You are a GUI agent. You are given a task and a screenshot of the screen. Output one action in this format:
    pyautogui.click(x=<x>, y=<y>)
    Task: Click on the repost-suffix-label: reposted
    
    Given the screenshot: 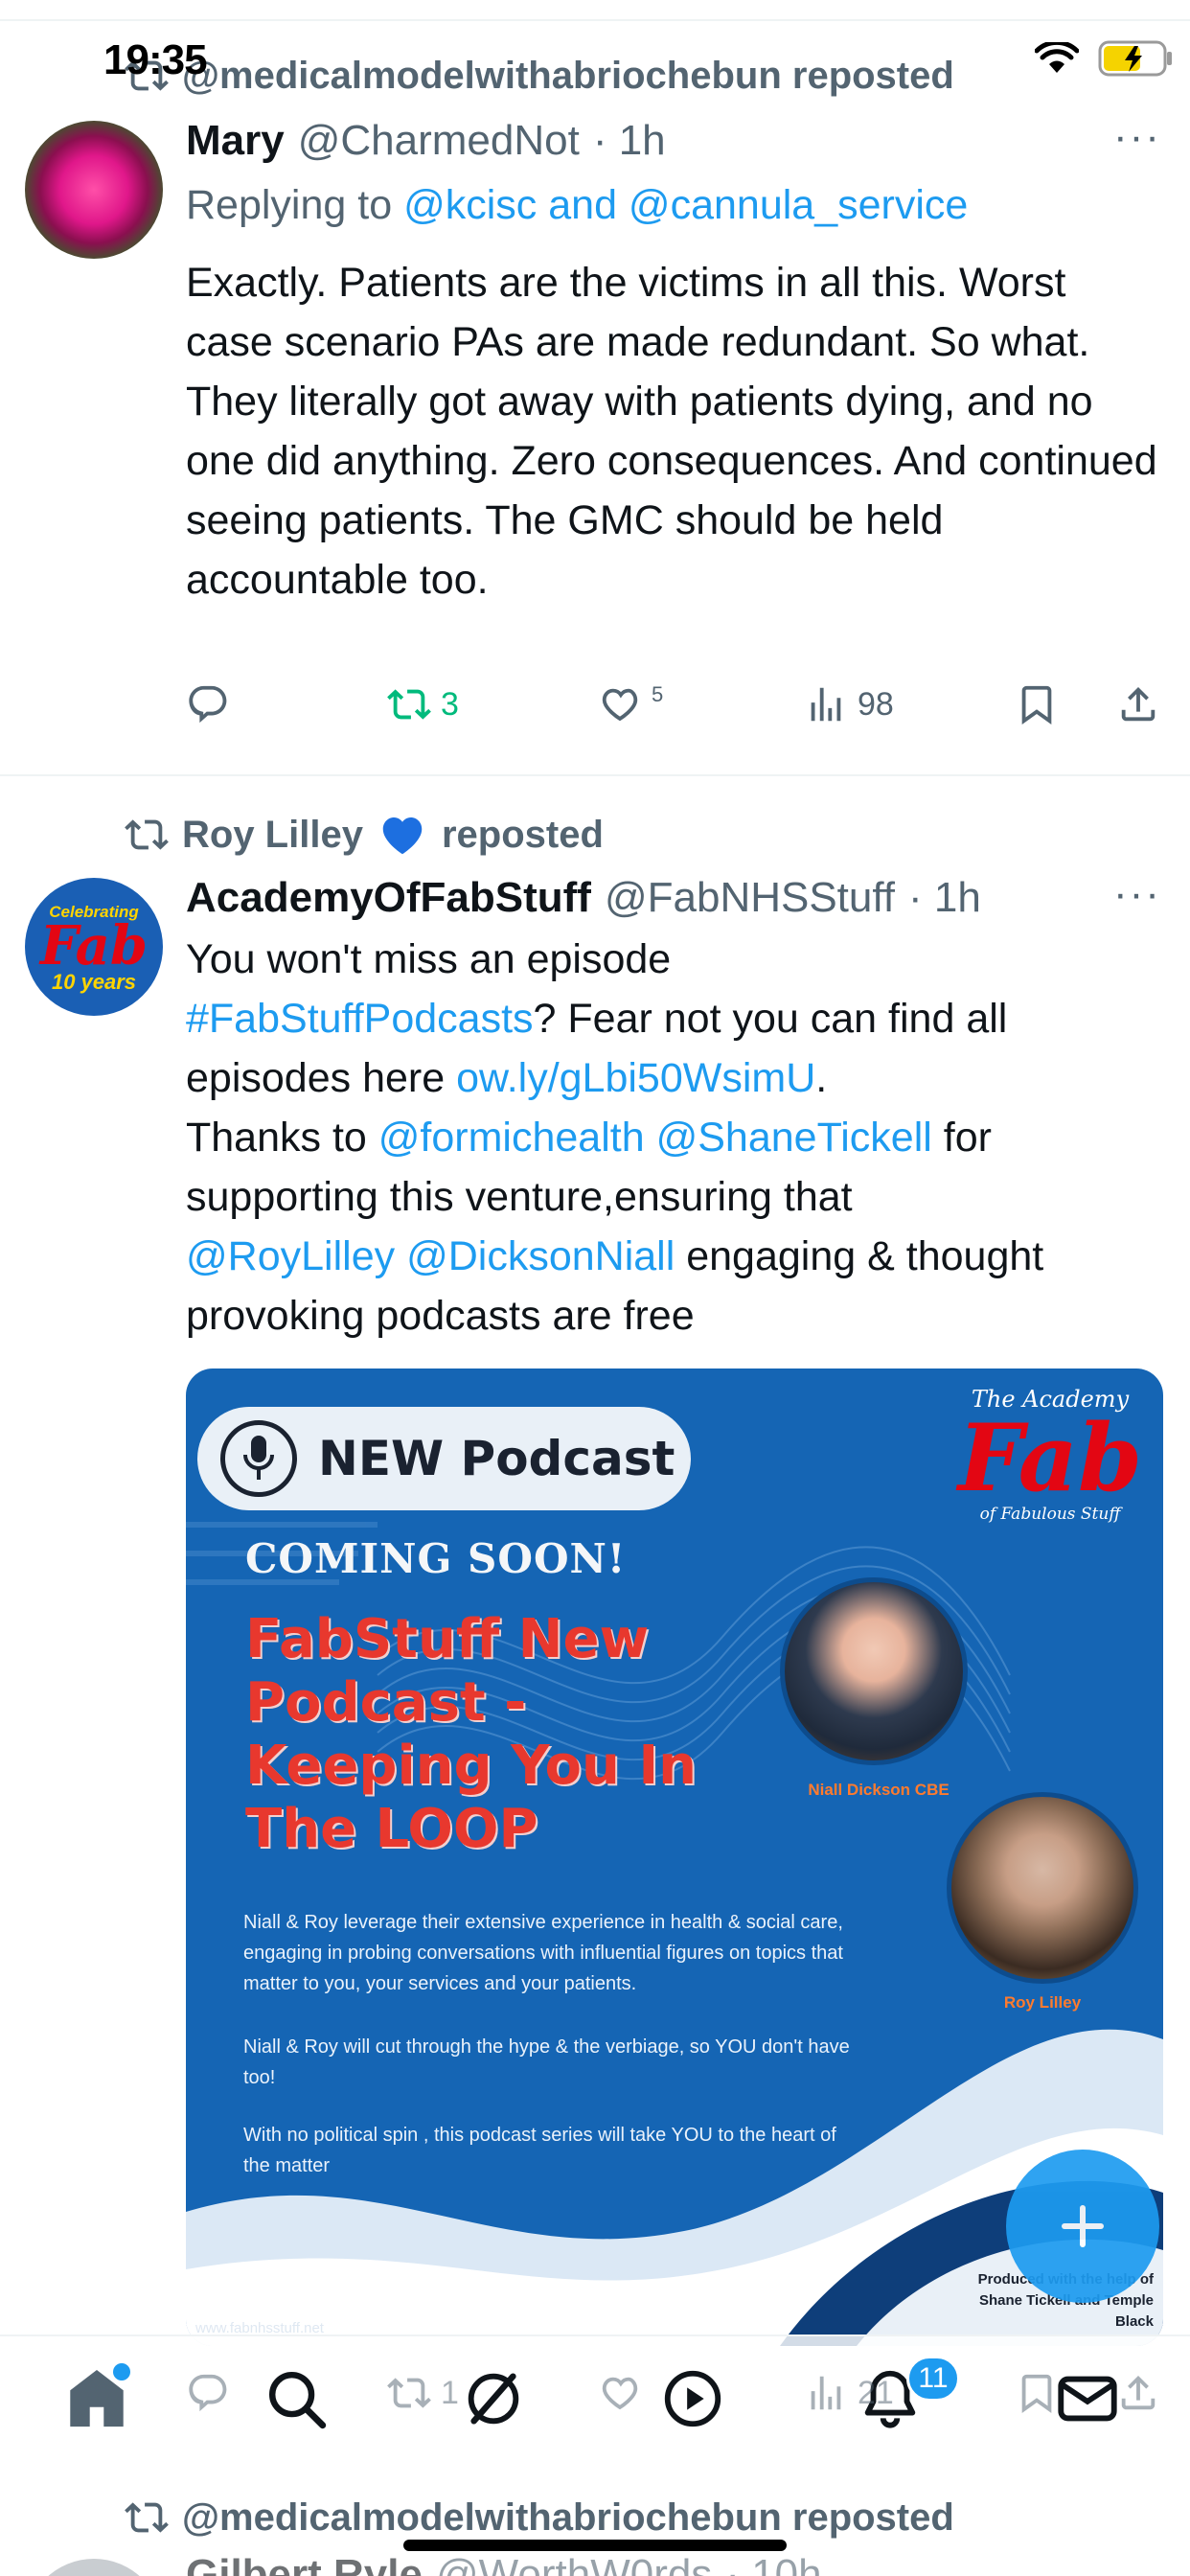 What is the action you would take?
    pyautogui.click(x=523, y=834)
    